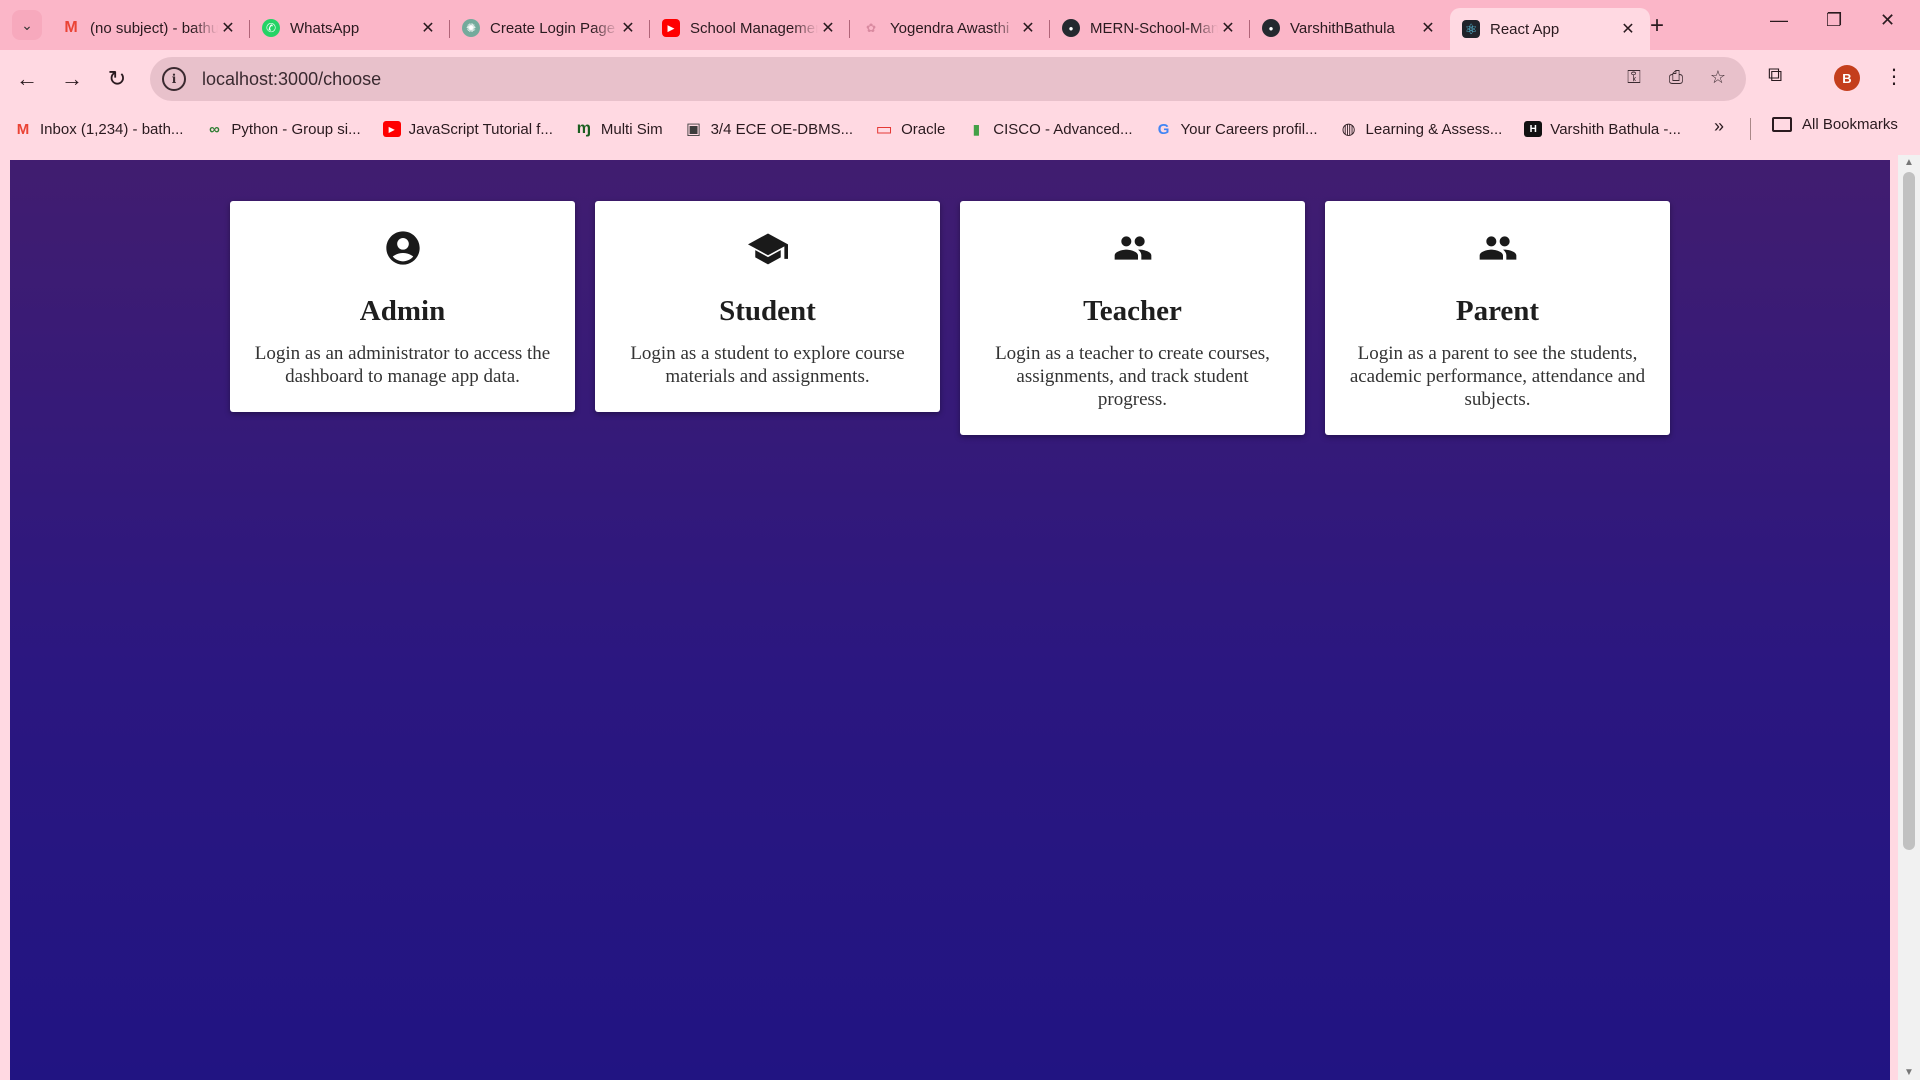  What do you see at coordinates (271, 28) in the screenshot?
I see `whatsapp-icon: ✆` at bounding box center [271, 28].